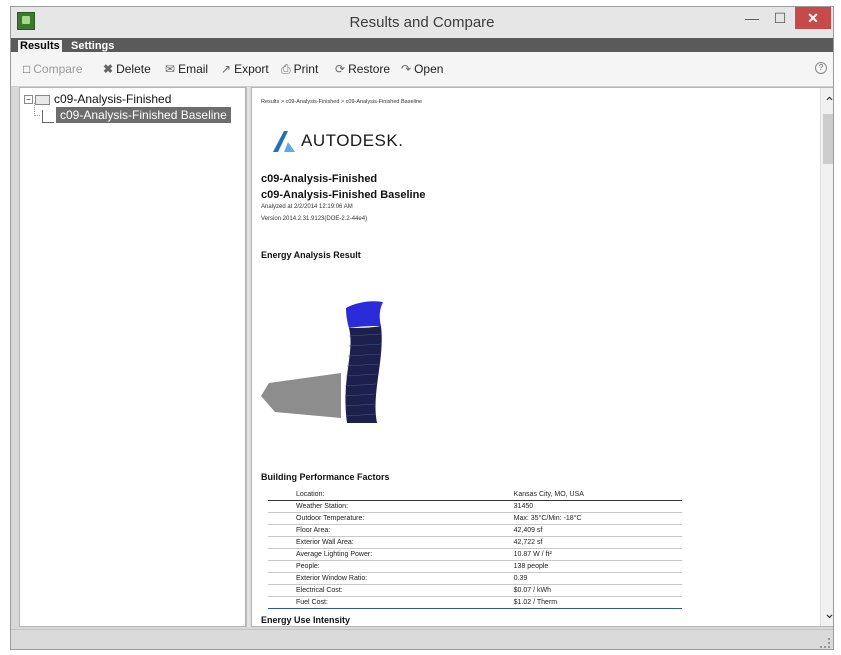 Image resolution: width=841 pixels, height=655 pixels. What do you see at coordinates (389, 578) in the screenshot?
I see `row-label: Exterior Window Ratio:` at bounding box center [389, 578].